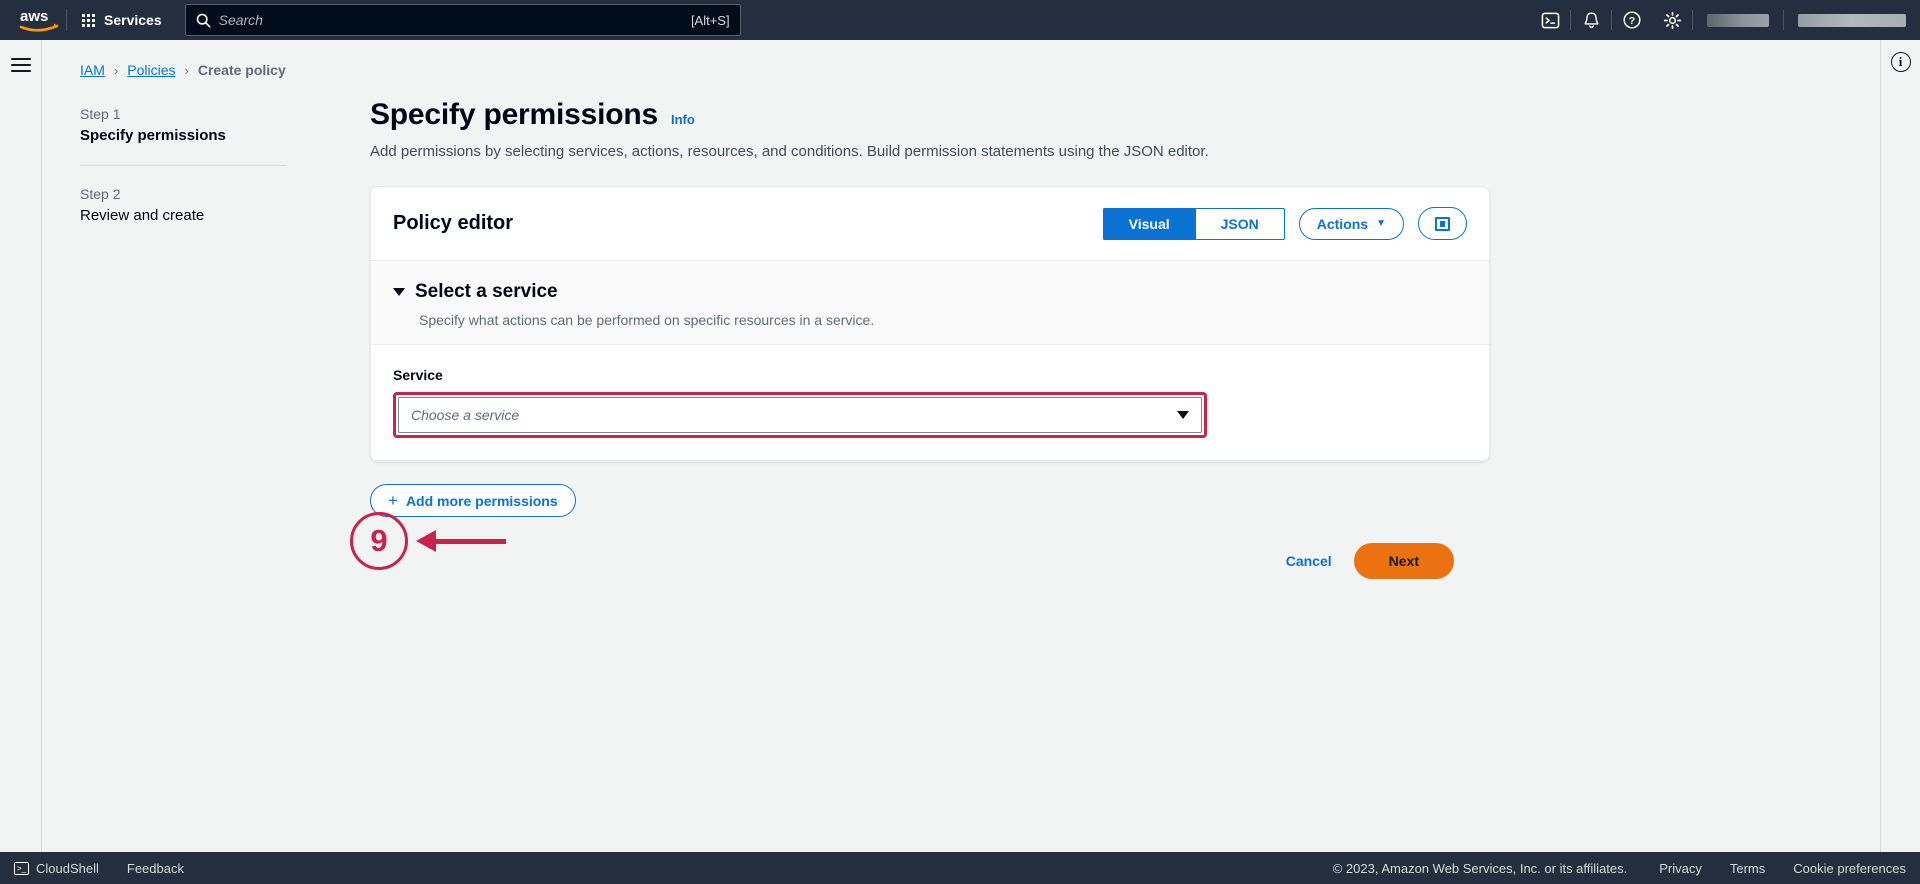 The height and width of the screenshot is (884, 1920). Describe the element at coordinates (100, 194) in the screenshot. I see `step-2-number: Step 2` at that location.